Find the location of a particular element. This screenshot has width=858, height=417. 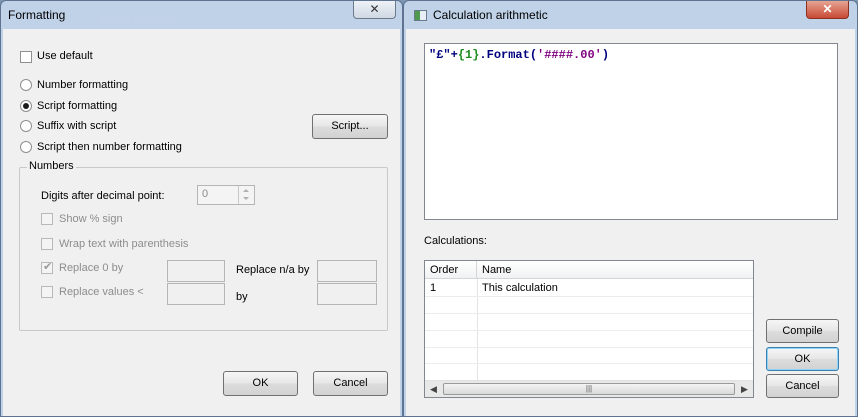

number-formatting-radio is located at coordinates (26, 85).